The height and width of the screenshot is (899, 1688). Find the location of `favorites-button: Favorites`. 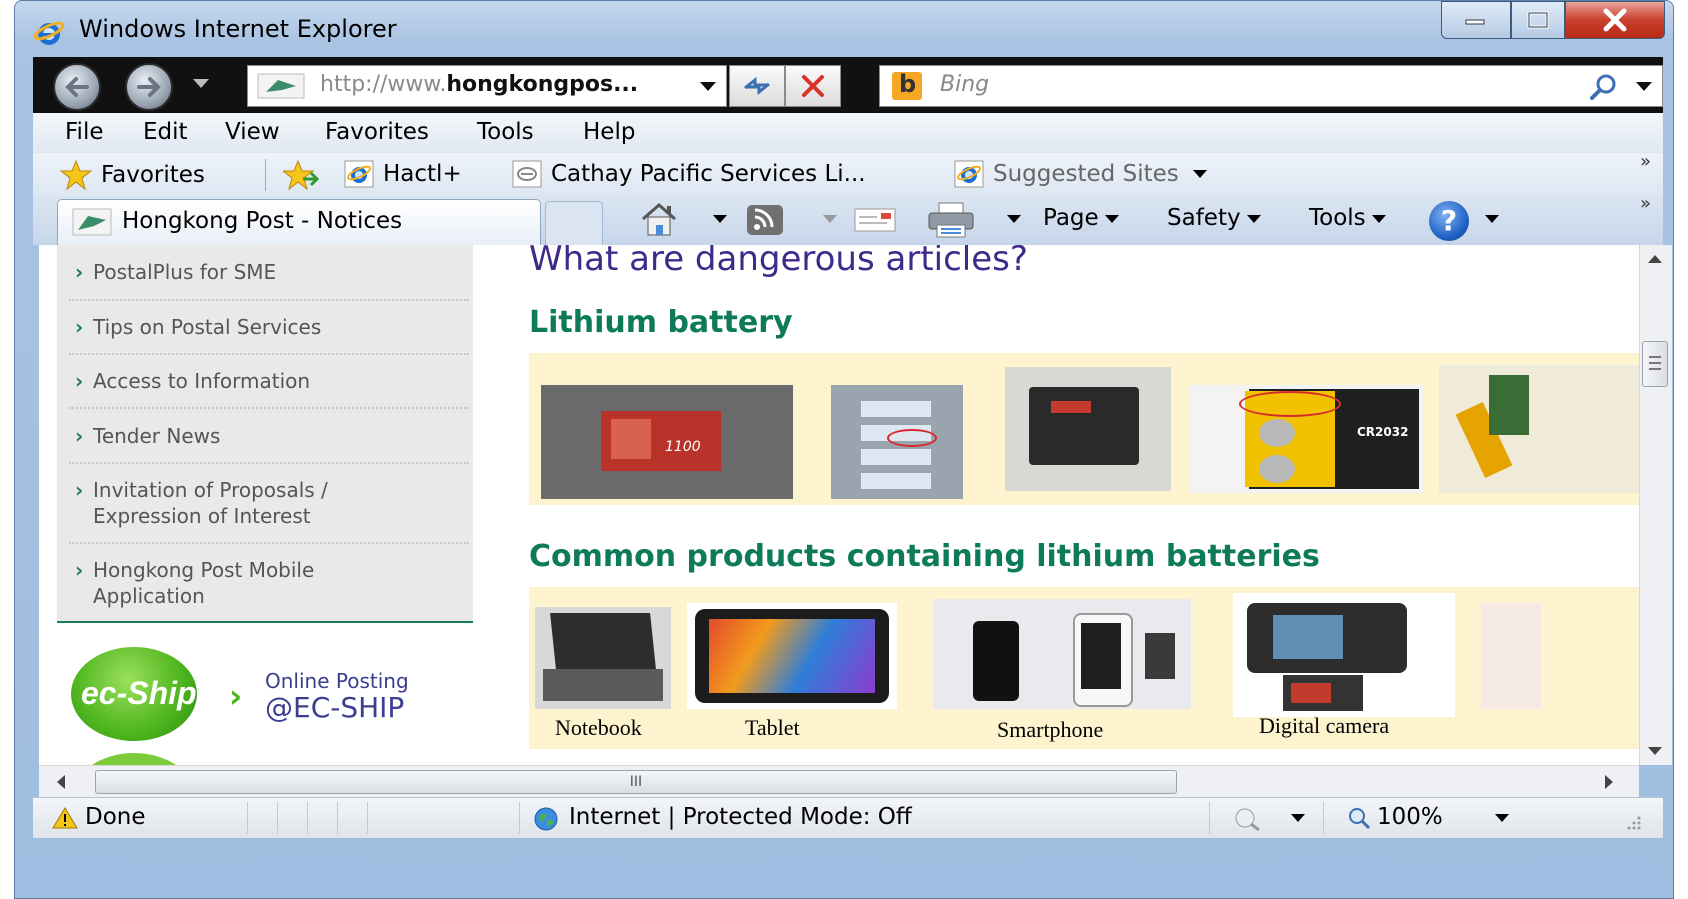

favorites-button: Favorites is located at coordinates (132, 175).